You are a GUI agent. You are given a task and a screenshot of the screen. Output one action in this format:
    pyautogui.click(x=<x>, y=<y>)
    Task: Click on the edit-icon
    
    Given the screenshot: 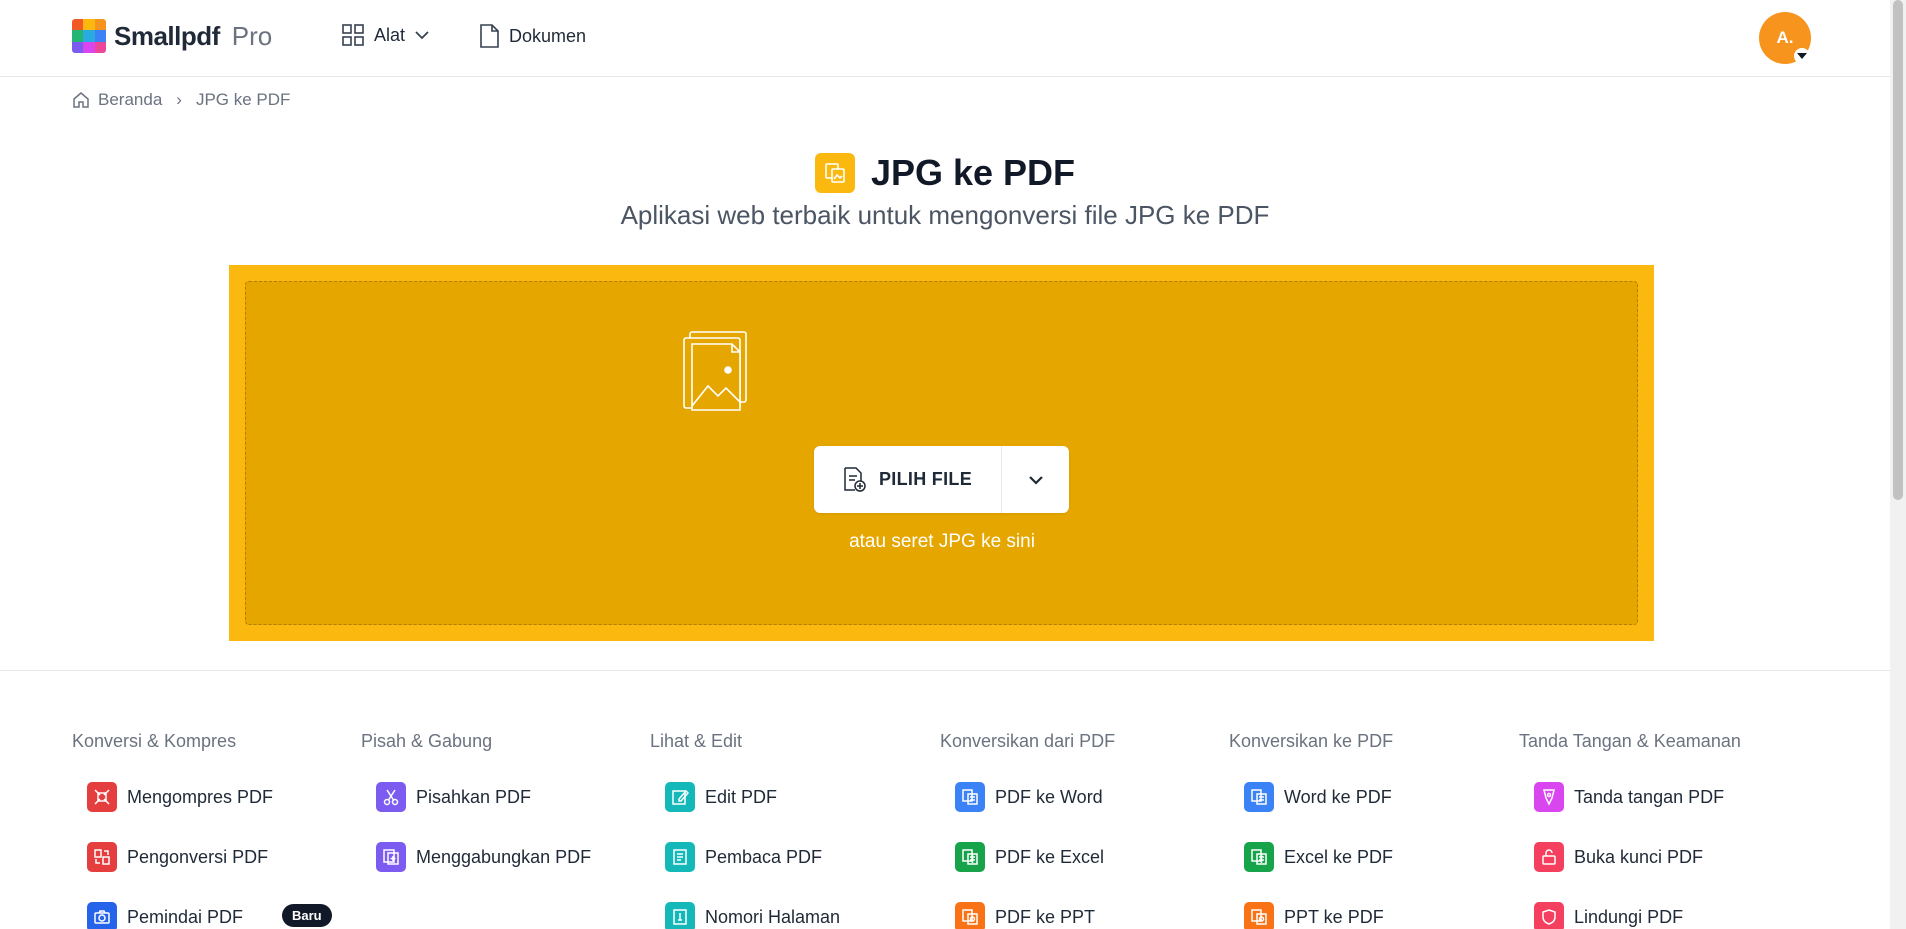 What is the action you would take?
    pyautogui.click(x=680, y=797)
    